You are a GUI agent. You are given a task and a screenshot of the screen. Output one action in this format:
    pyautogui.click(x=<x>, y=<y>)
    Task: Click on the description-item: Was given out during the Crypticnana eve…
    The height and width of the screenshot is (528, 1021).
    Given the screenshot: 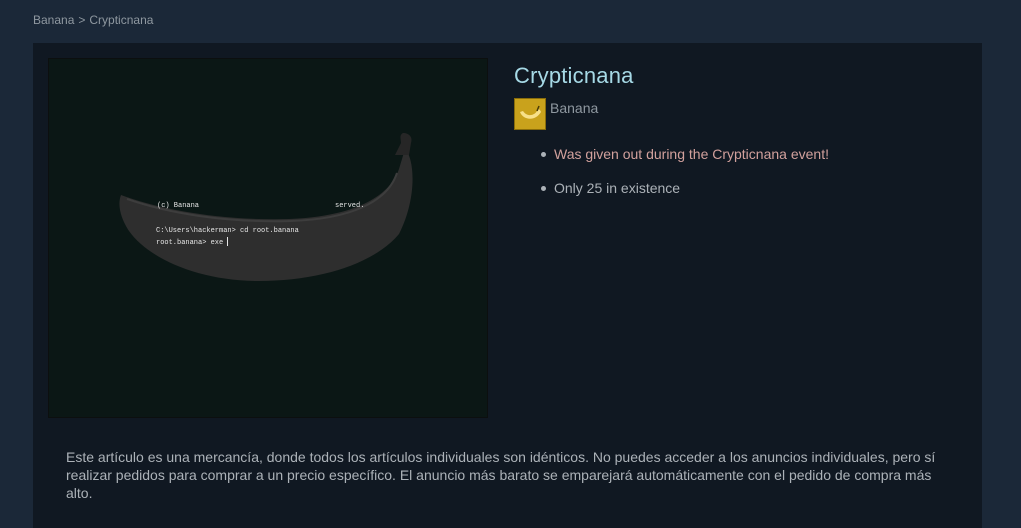 What is the action you would take?
    pyautogui.click(x=684, y=163)
    